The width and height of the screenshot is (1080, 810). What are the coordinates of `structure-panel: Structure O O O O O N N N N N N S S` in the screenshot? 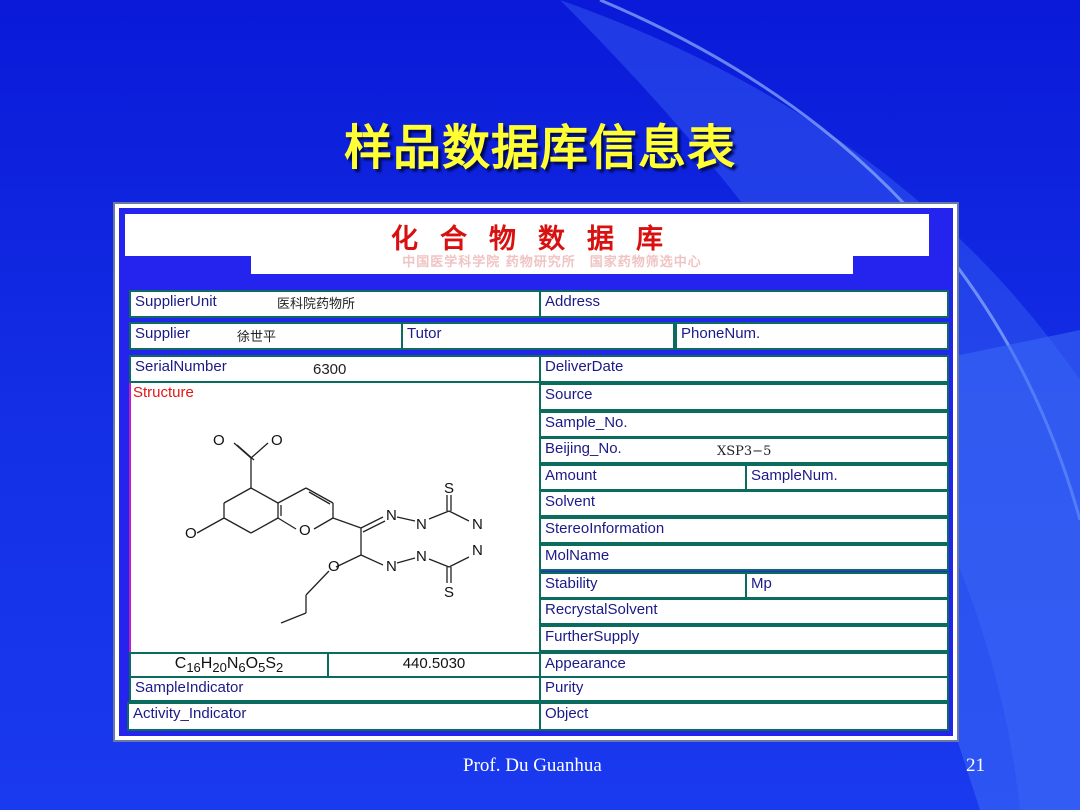 It's located at (335, 518).